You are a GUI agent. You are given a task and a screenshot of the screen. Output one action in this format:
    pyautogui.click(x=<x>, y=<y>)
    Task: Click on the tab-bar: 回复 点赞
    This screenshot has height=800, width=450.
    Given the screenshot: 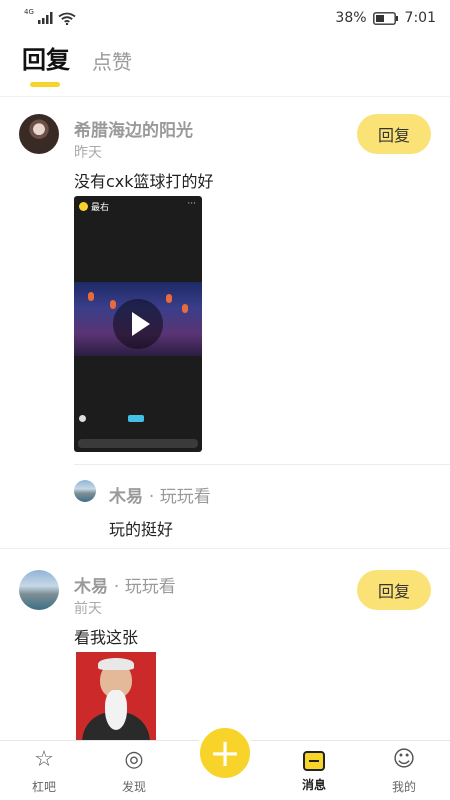 What is the action you would take?
    pyautogui.click(x=77, y=63)
    